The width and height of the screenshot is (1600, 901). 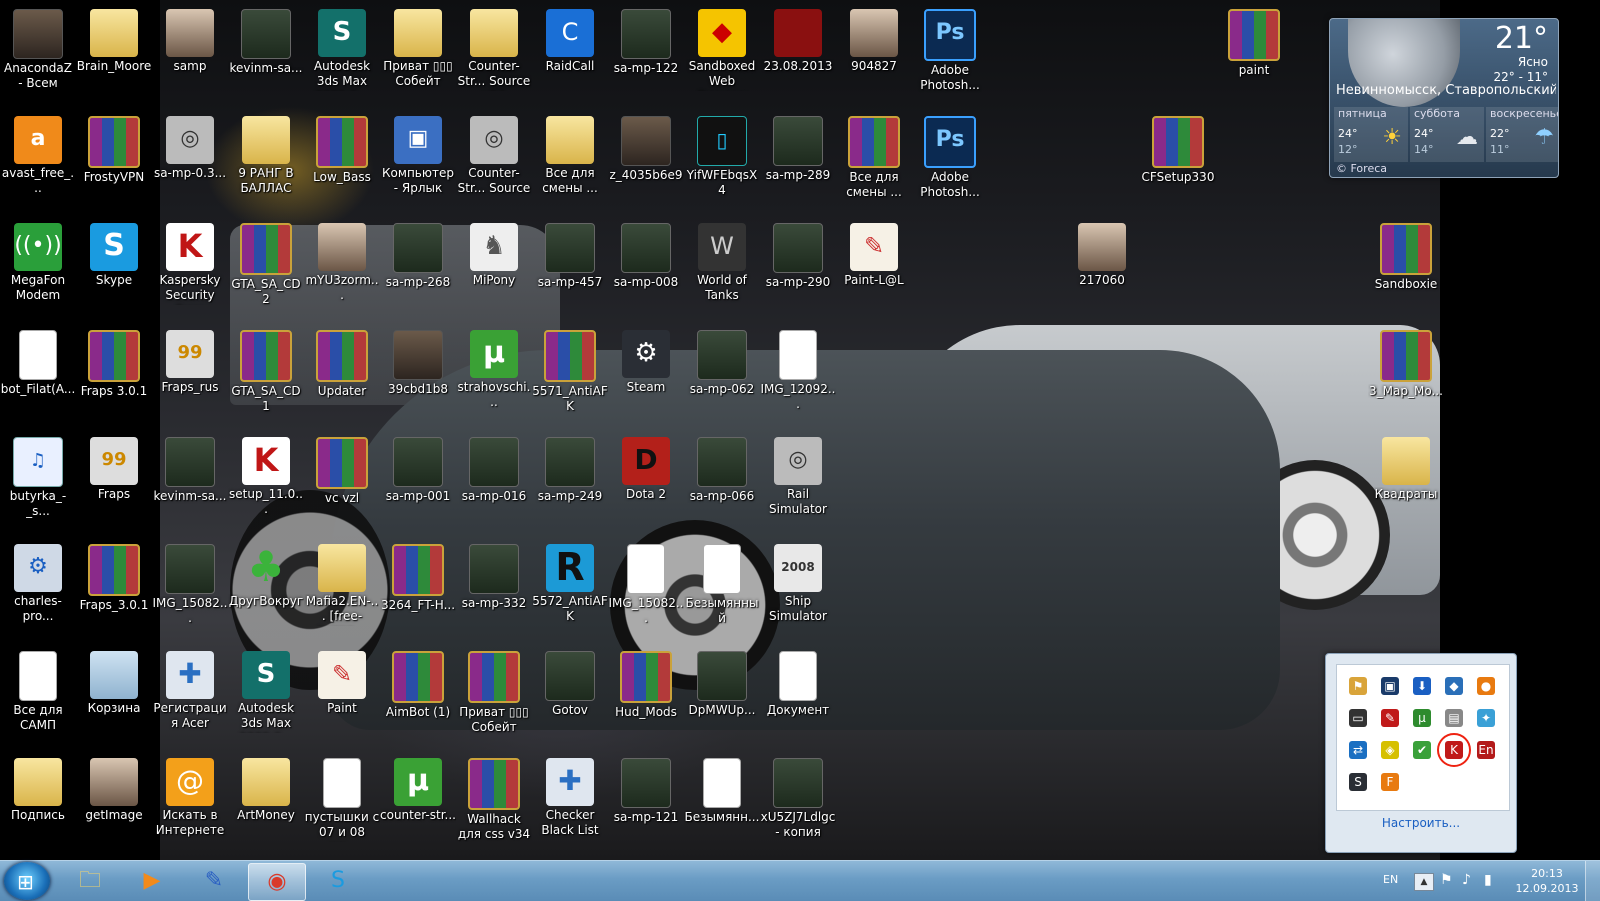 What do you see at coordinates (152, 881) in the screenshot?
I see `media-player-taskbar-button: ▶` at bounding box center [152, 881].